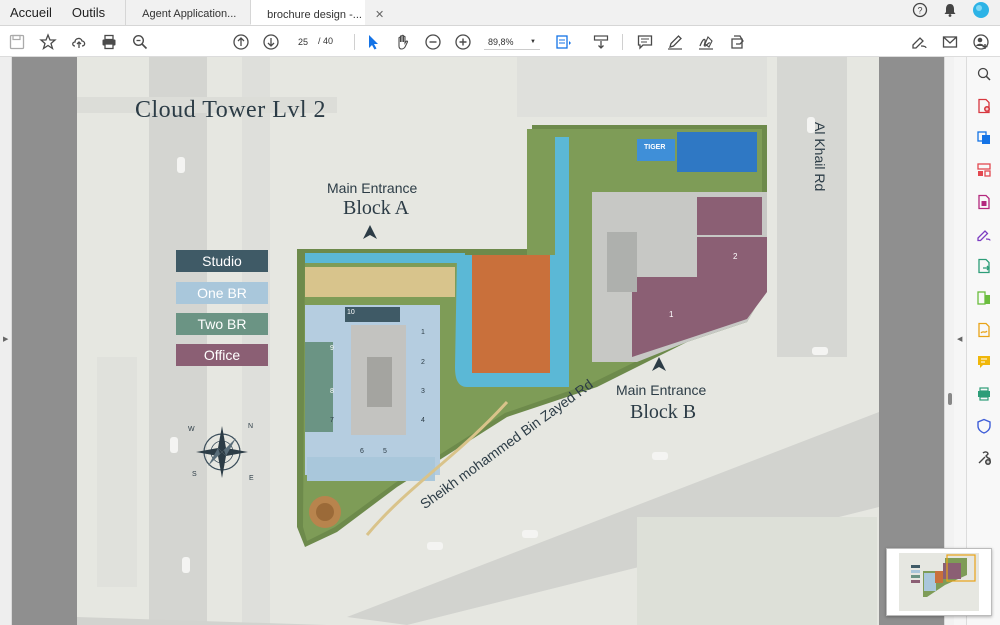  I want to click on select-cursor-icon, so click(373, 42).